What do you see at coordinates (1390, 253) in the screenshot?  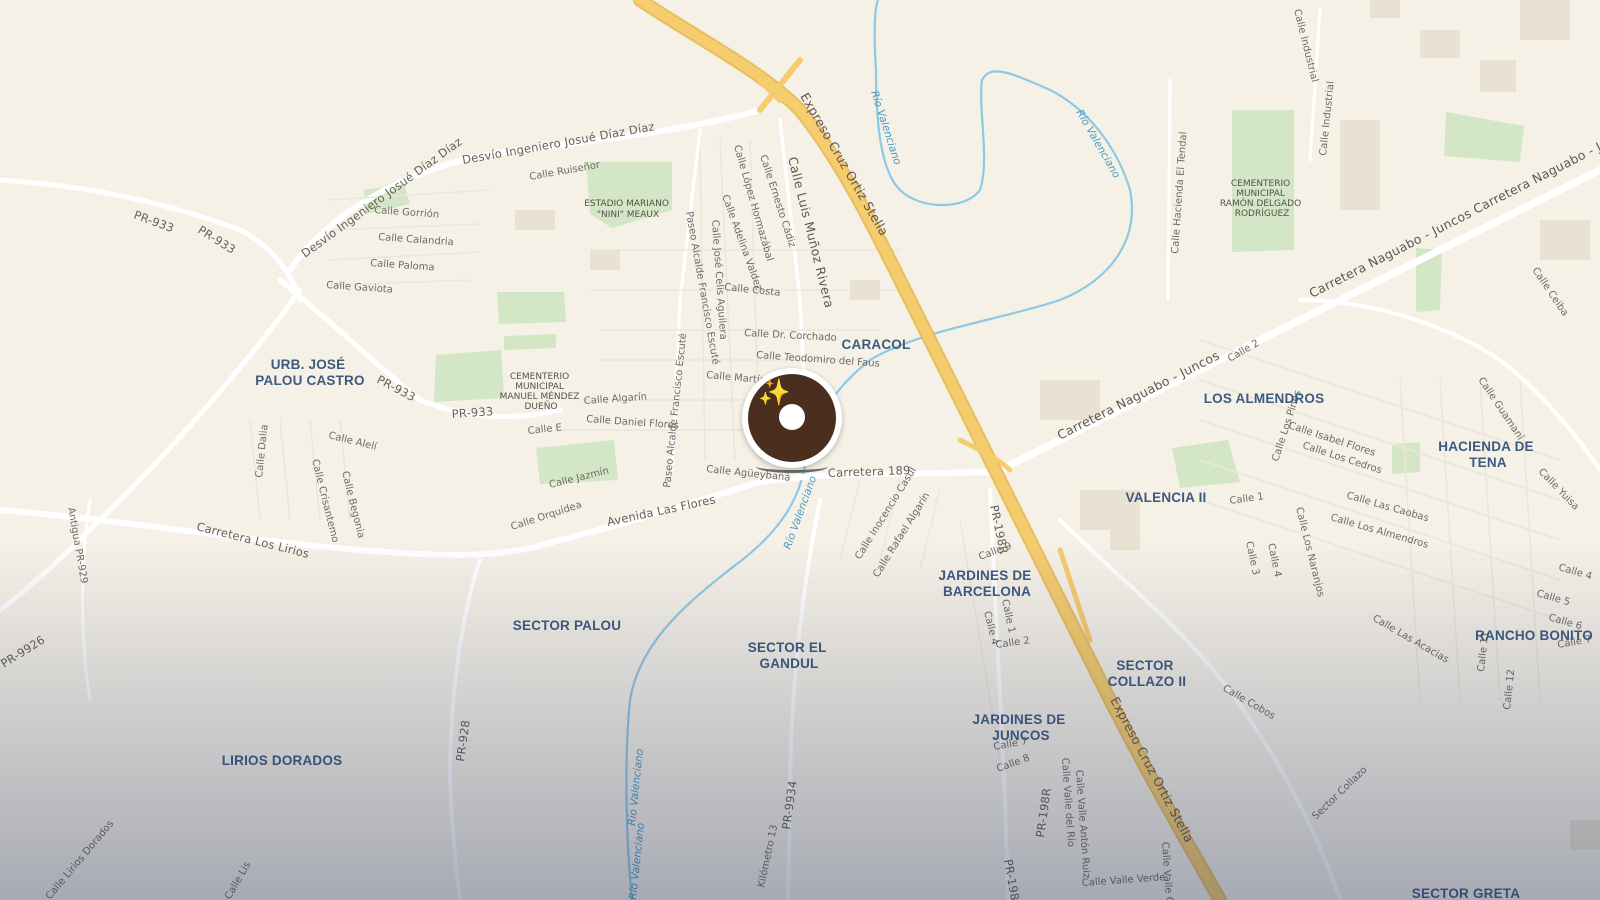 I see `highway-label: Carretera Naguabo - Juncos` at bounding box center [1390, 253].